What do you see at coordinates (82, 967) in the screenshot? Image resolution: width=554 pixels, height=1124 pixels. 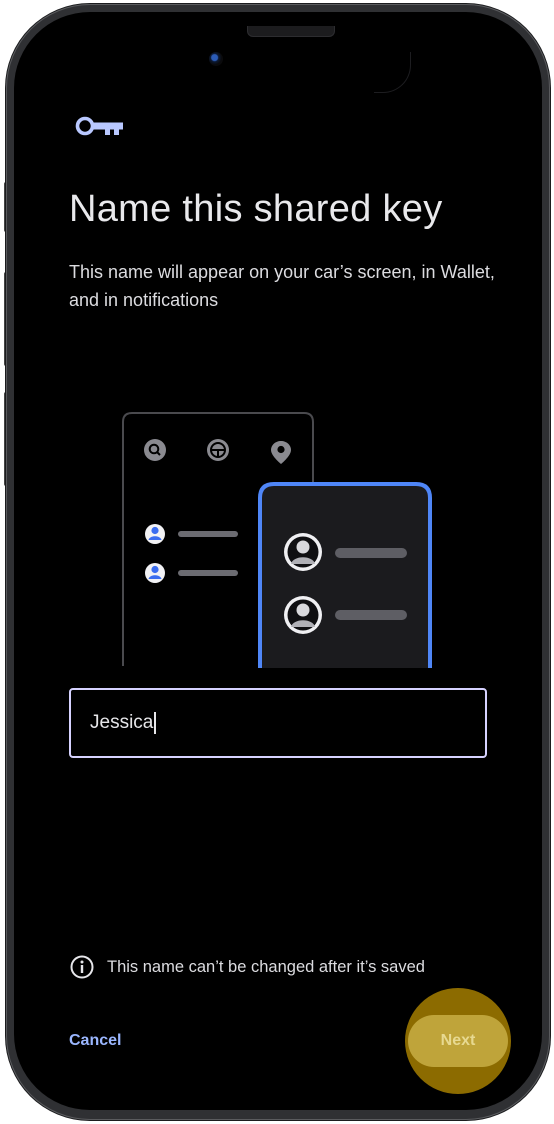 I see `info-icon` at bounding box center [82, 967].